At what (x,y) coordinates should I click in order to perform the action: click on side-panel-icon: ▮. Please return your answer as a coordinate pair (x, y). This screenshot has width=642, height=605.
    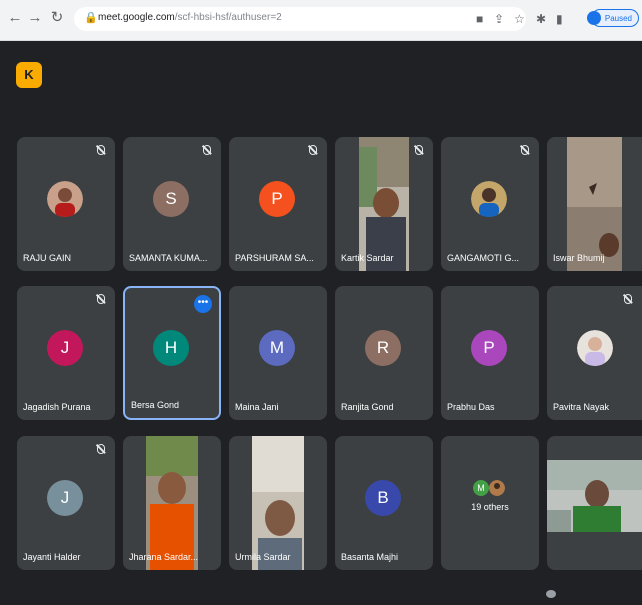
    Looking at the image, I should click on (559, 19).